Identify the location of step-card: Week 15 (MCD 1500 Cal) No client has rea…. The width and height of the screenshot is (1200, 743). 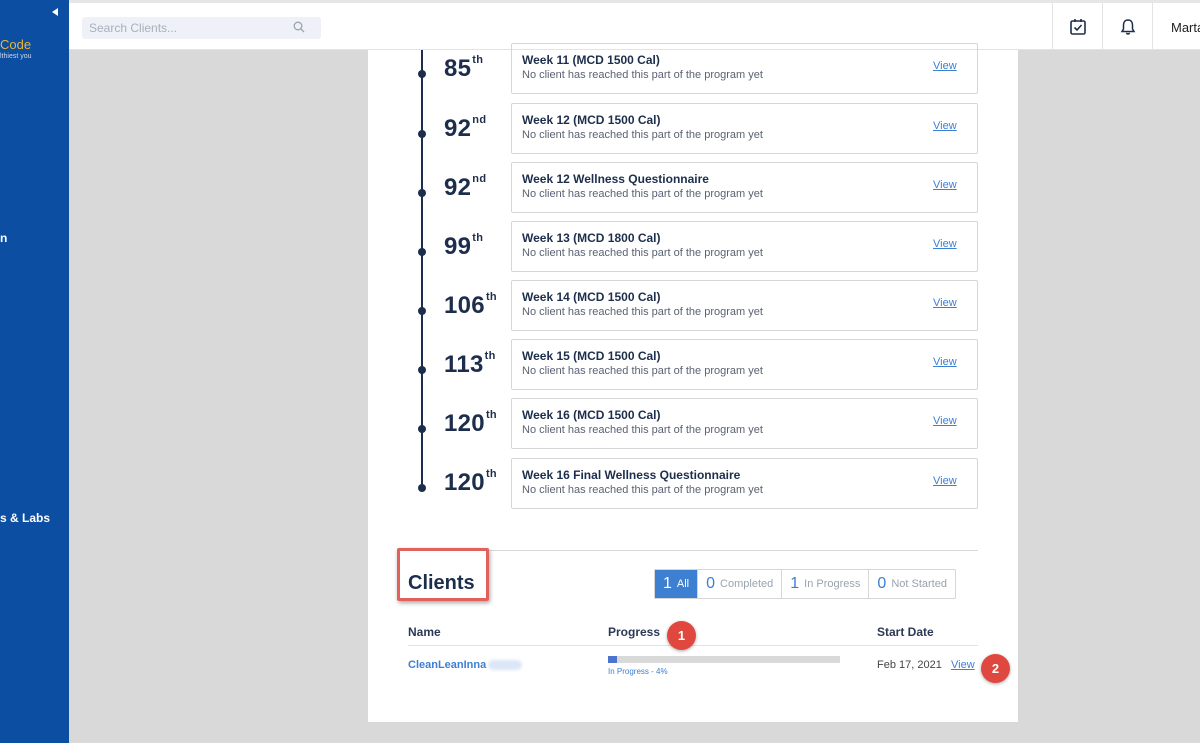
(744, 364).